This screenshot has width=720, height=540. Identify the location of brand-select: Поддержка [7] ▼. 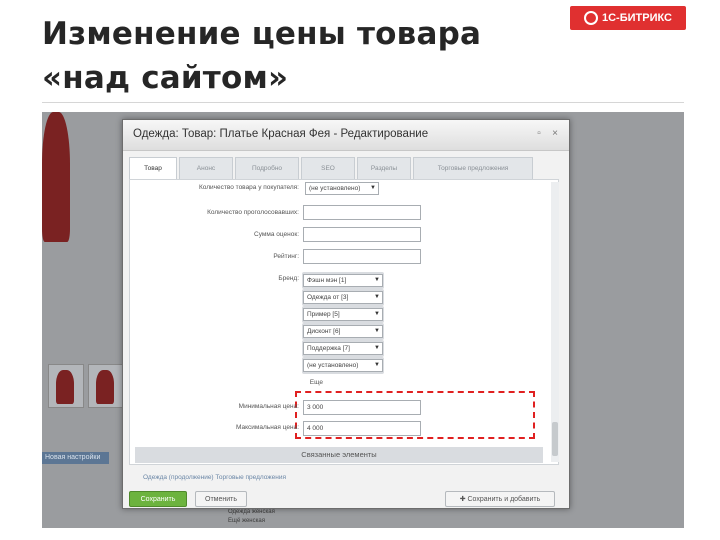
(343, 348).